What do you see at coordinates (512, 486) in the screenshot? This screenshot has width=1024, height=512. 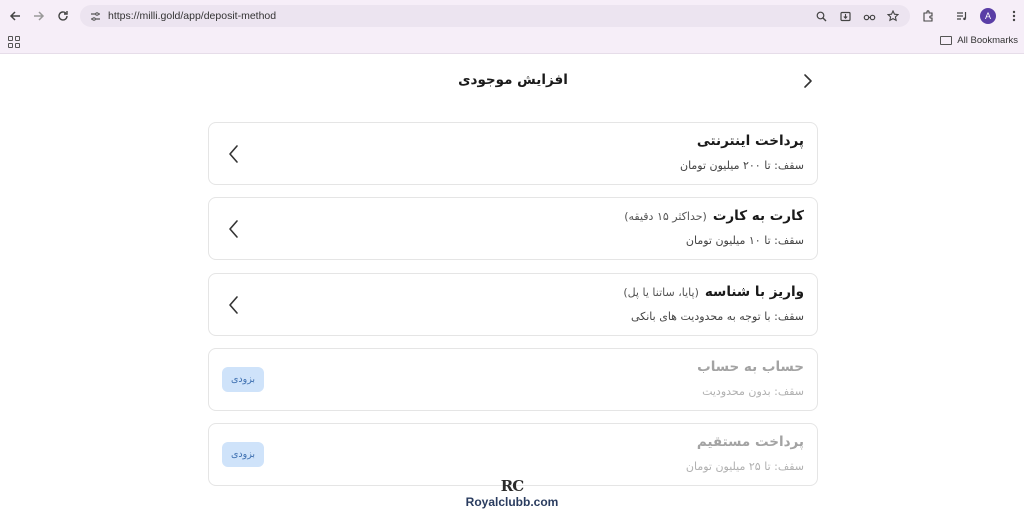 I see `watermark-logo: RC` at bounding box center [512, 486].